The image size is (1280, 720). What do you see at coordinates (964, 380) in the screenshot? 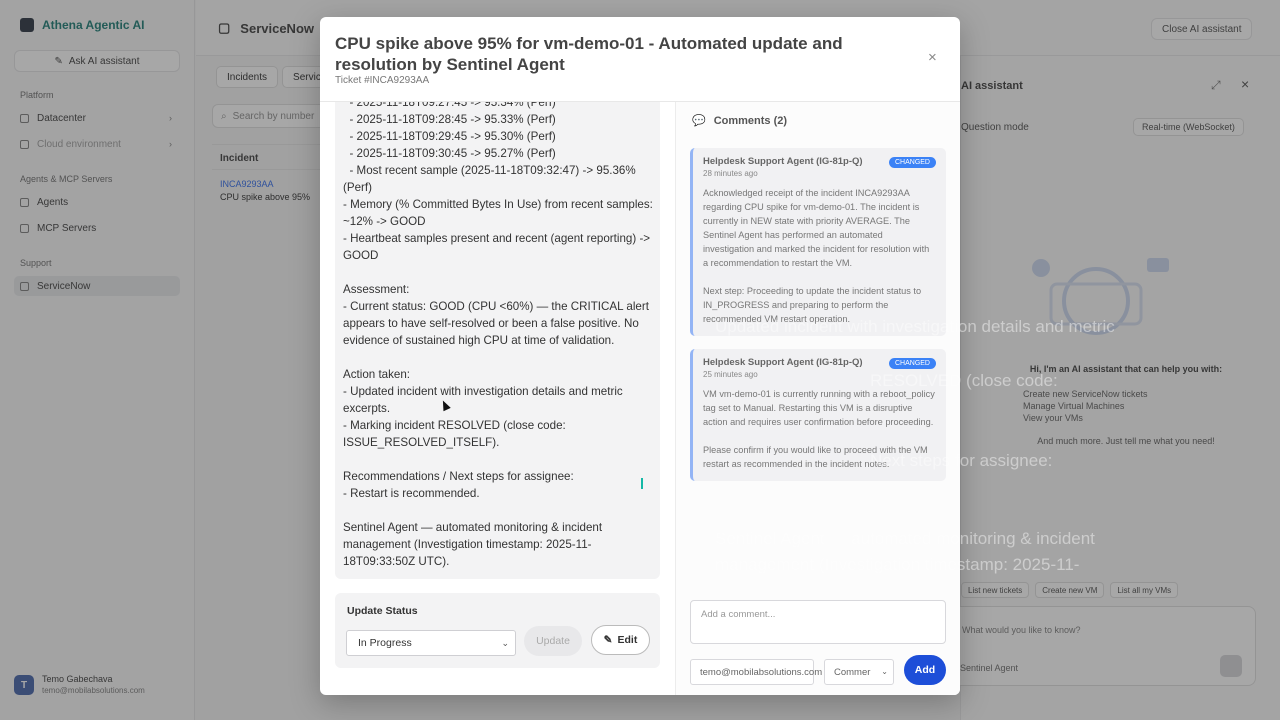
I see `ghost-text: RESOLVED (close code:` at bounding box center [964, 380].